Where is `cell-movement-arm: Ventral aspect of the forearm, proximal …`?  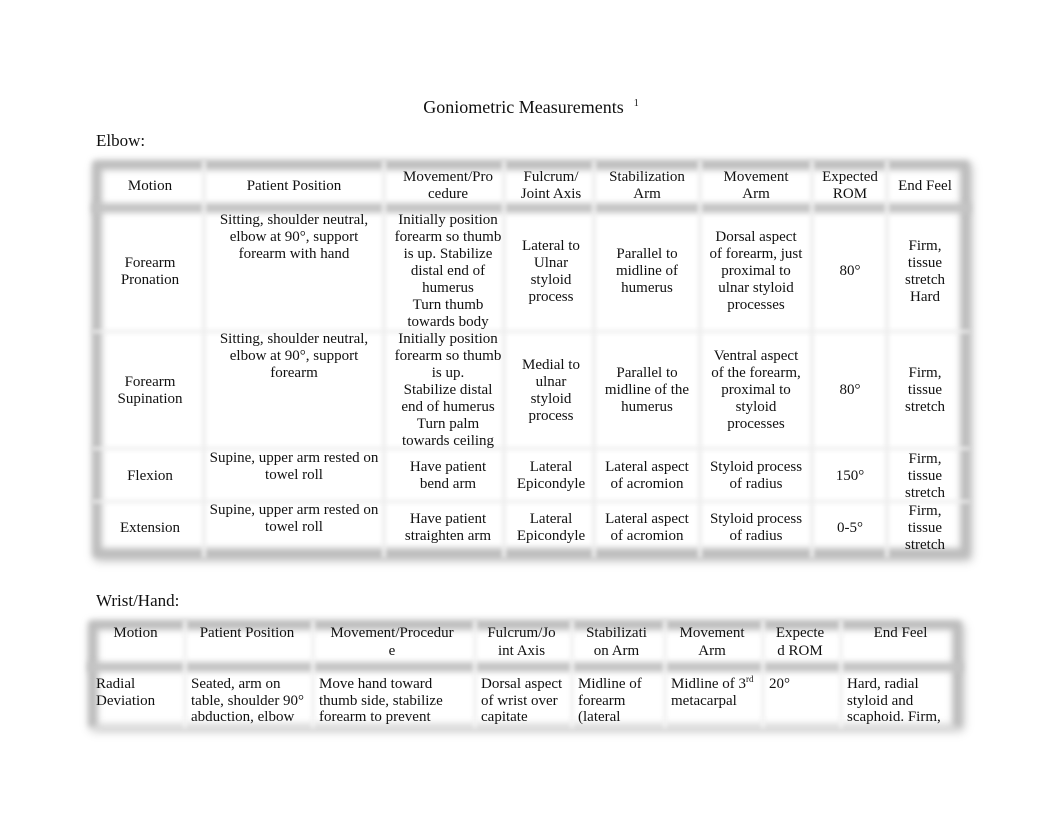
cell-movement-arm: Ventral aspect of the forearm, proximal … is located at coordinates (756, 390).